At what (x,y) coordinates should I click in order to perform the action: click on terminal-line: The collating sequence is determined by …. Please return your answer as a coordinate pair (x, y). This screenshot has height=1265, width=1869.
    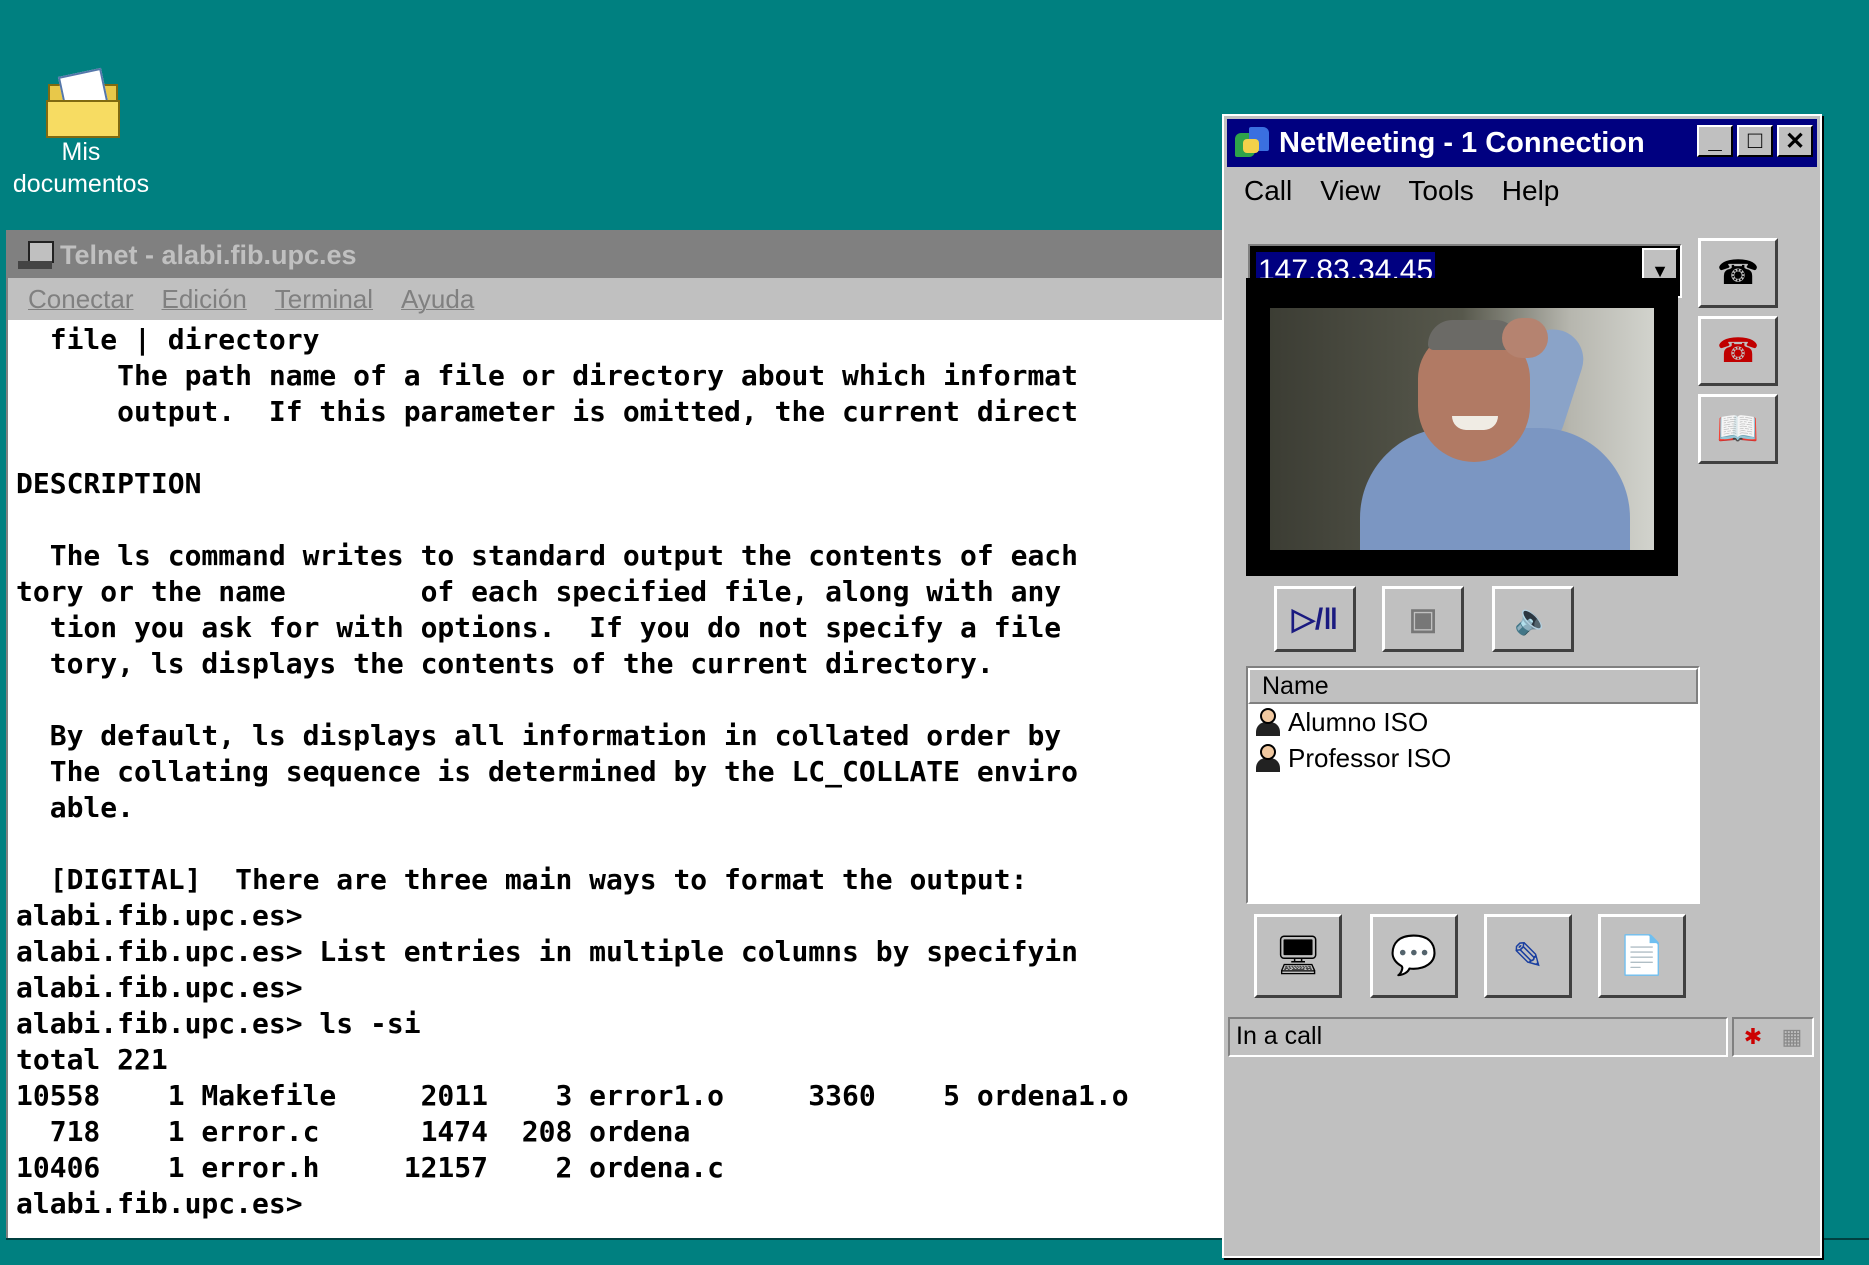
    Looking at the image, I should click on (547, 771).